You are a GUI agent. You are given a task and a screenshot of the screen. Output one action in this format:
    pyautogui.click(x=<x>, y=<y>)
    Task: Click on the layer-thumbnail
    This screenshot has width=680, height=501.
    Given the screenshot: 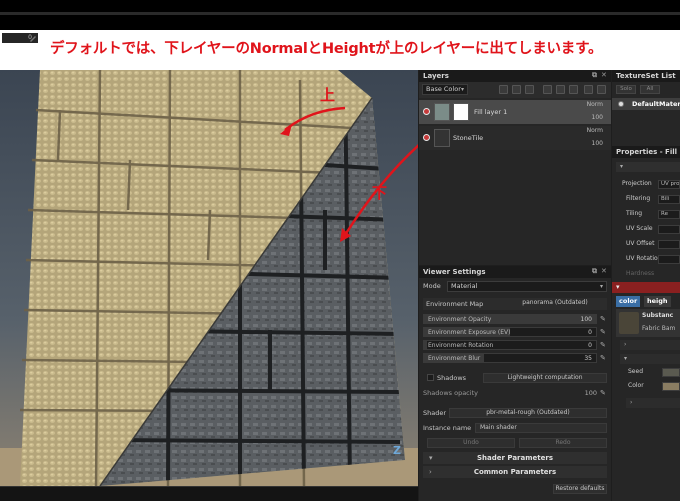 What is the action you would take?
    pyautogui.click(x=442, y=112)
    